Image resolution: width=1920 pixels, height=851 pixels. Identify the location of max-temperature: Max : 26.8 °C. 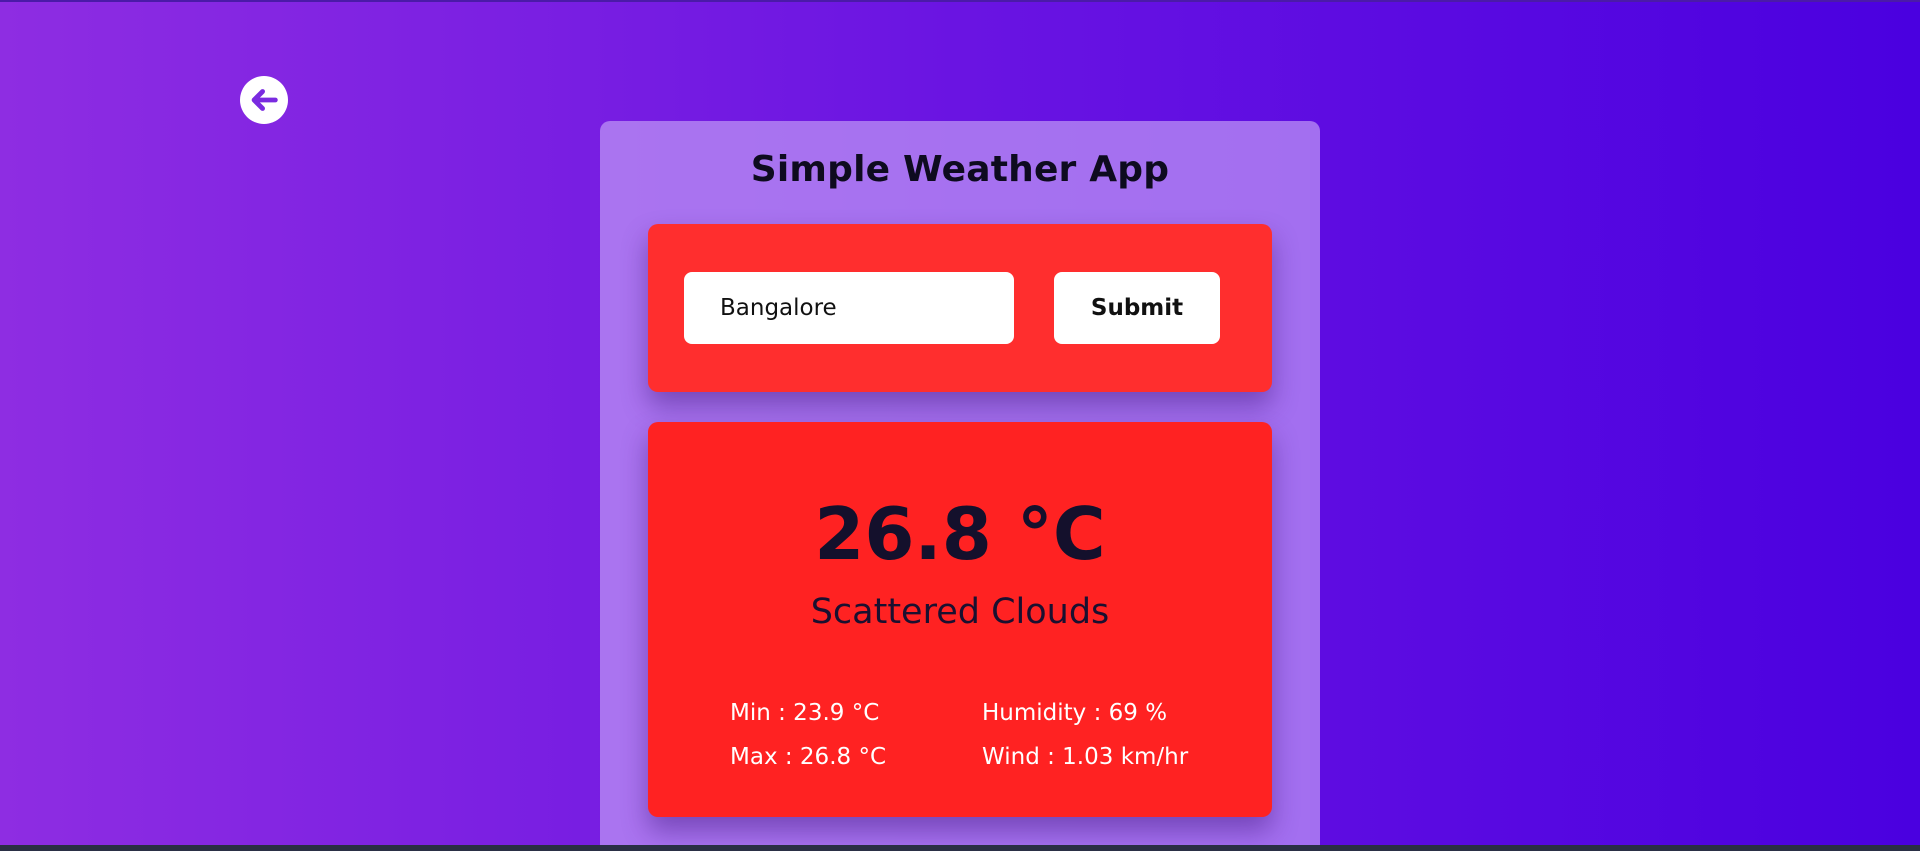
(808, 757).